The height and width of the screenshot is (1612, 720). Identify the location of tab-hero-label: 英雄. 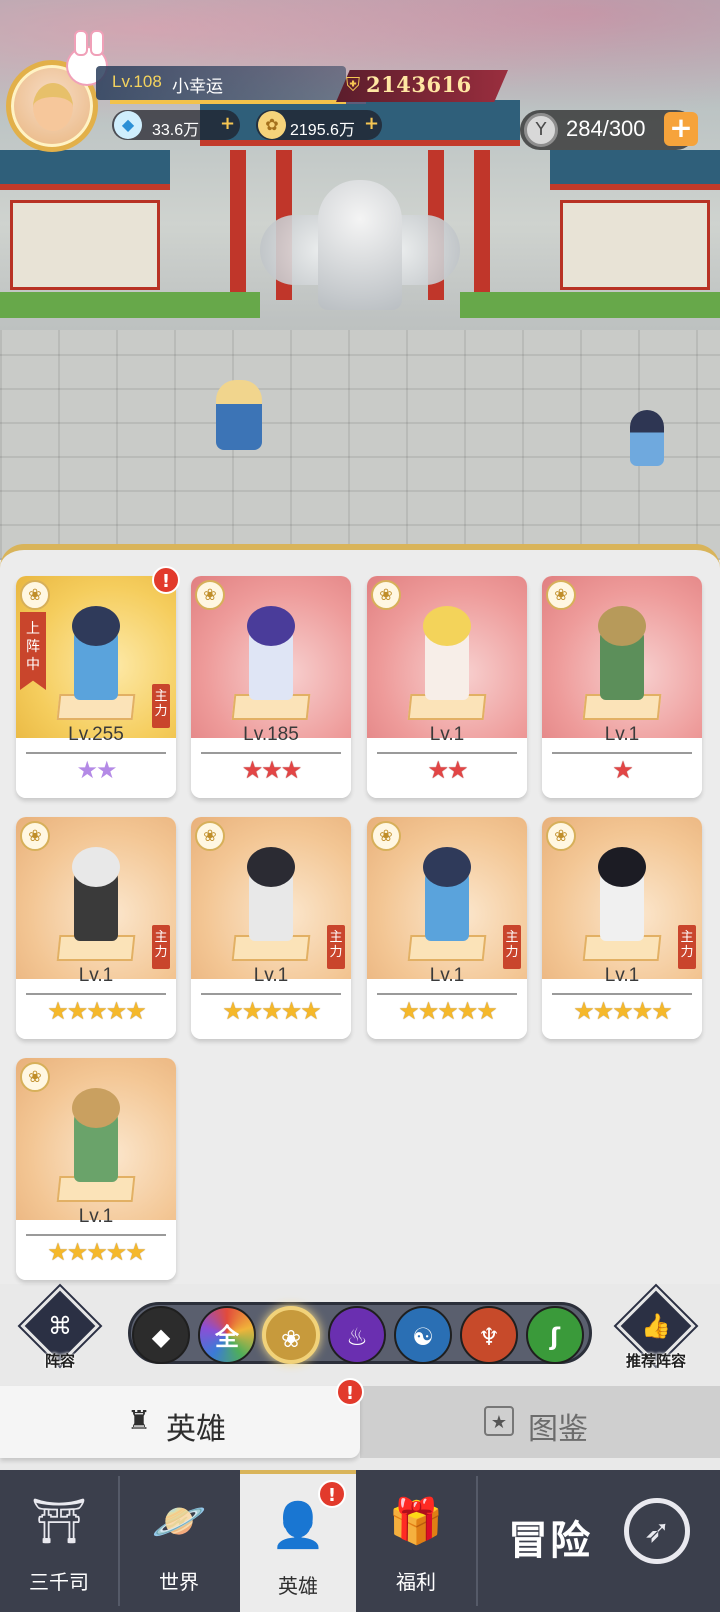
(196, 1429).